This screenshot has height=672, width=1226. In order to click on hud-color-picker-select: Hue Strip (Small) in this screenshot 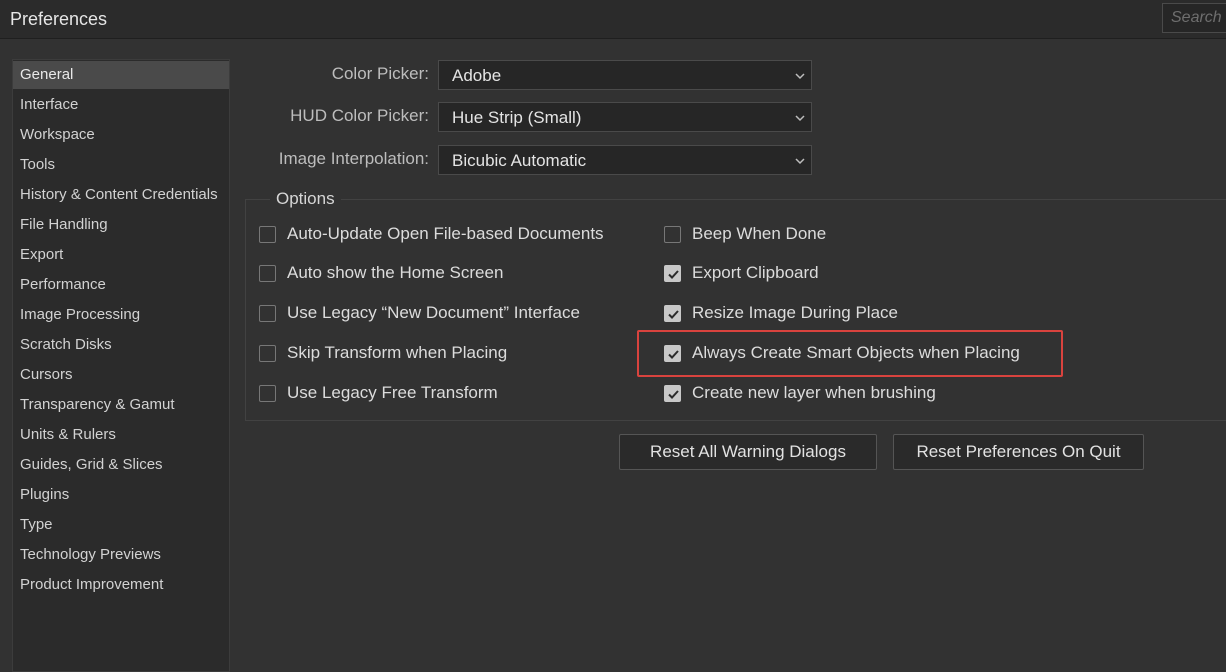, I will do `click(625, 117)`.